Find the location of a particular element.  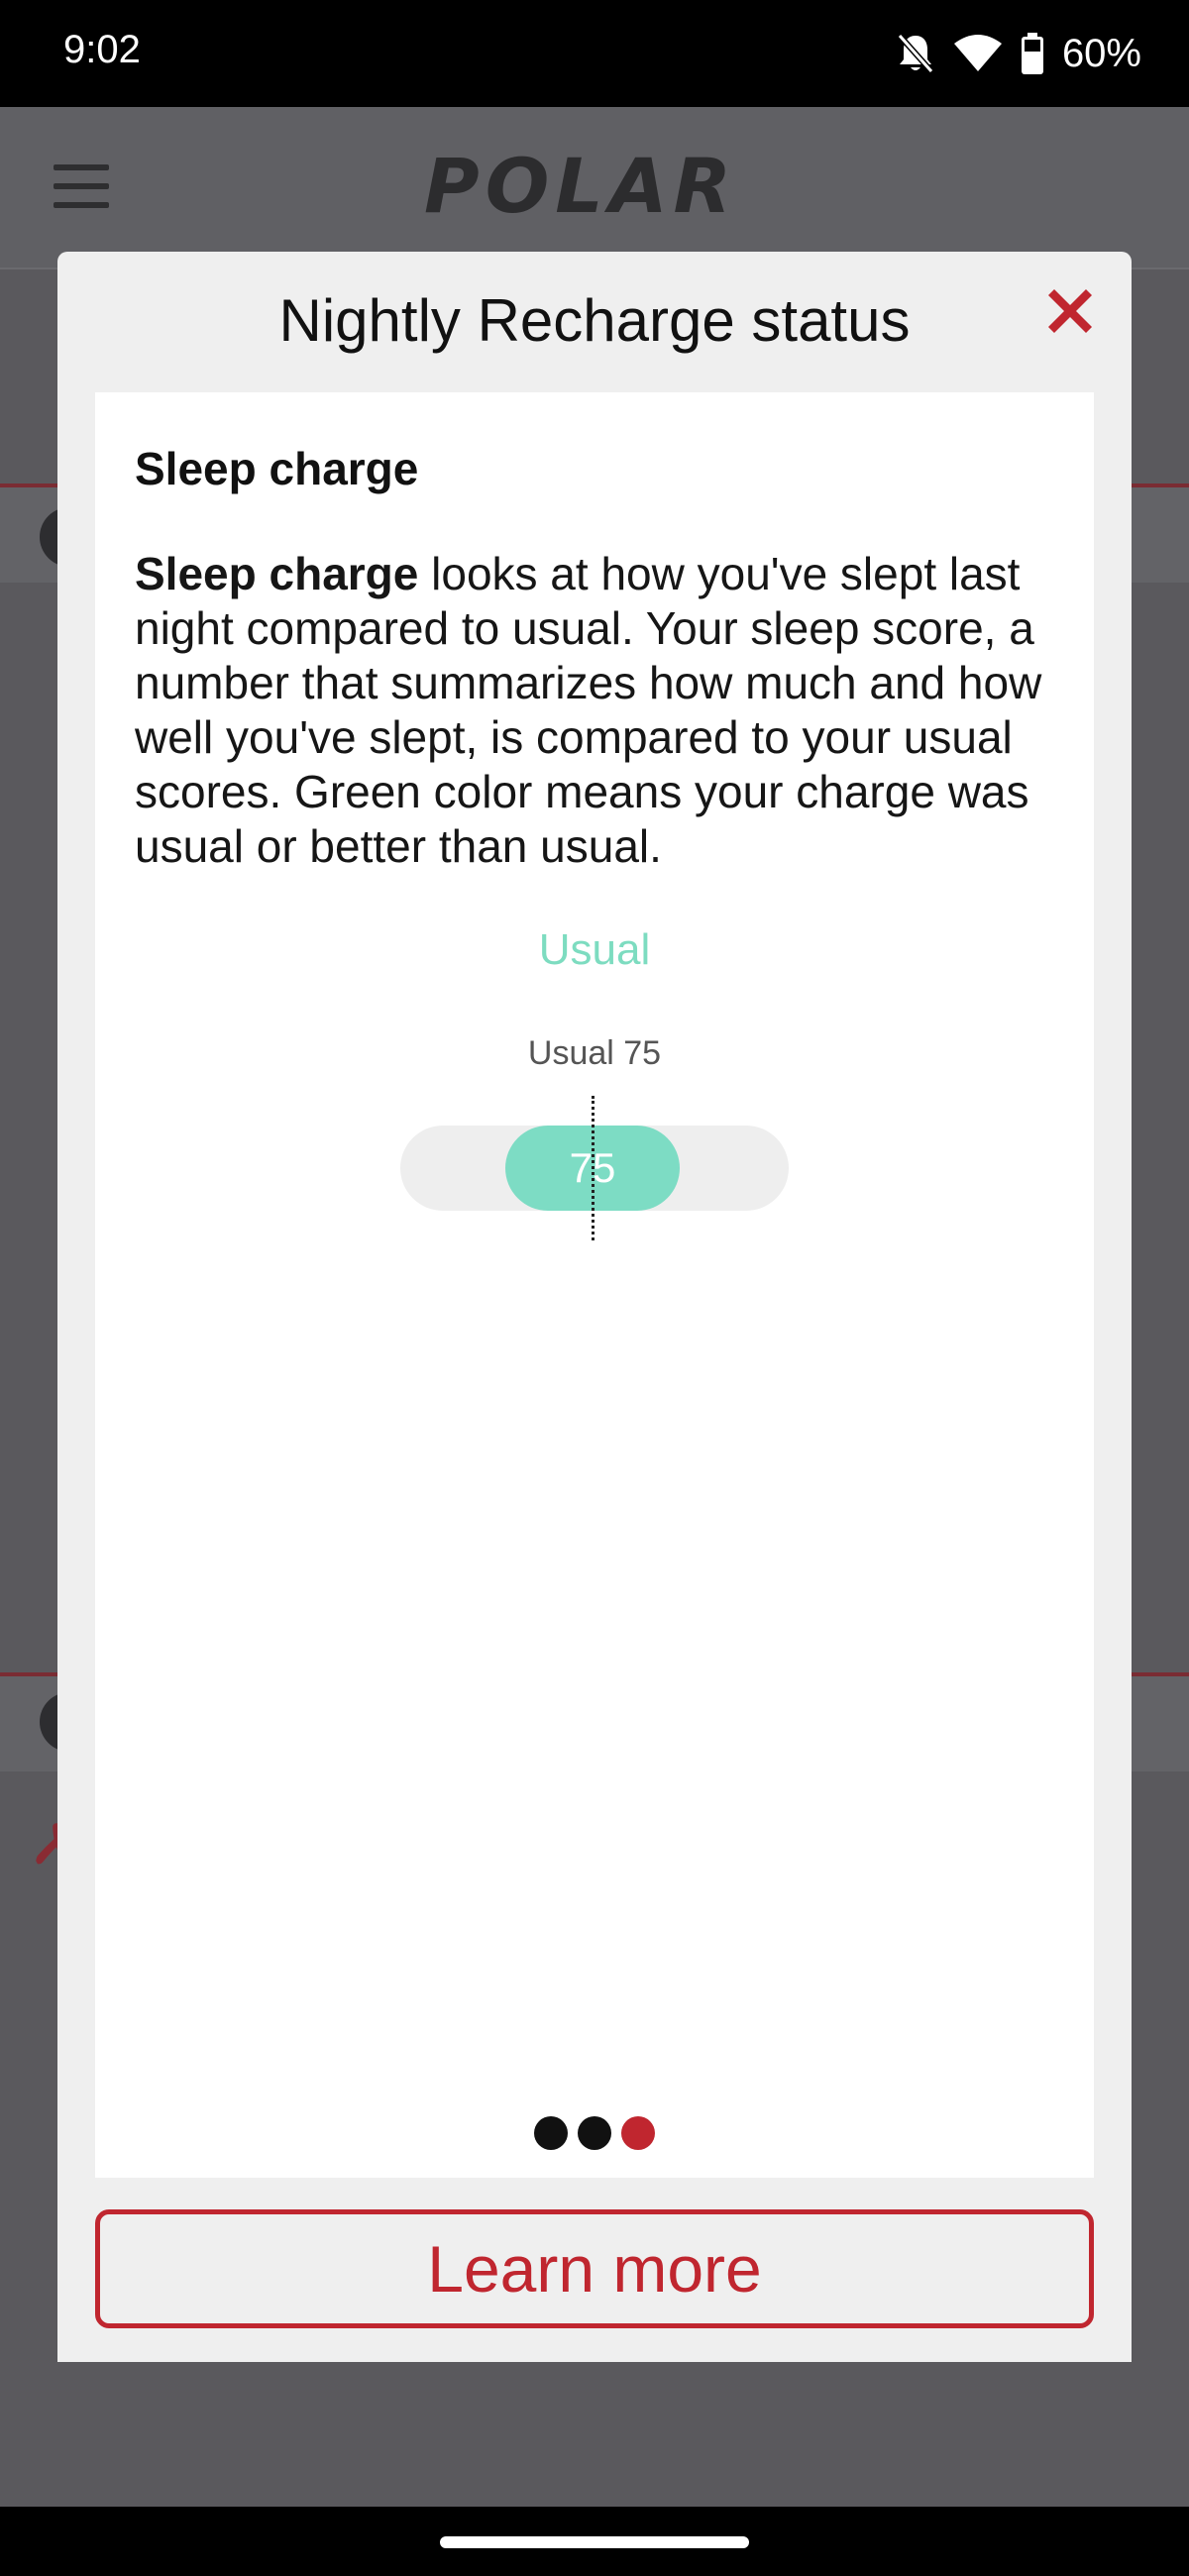

description-bold: Sleep charge is located at coordinates (277, 573).